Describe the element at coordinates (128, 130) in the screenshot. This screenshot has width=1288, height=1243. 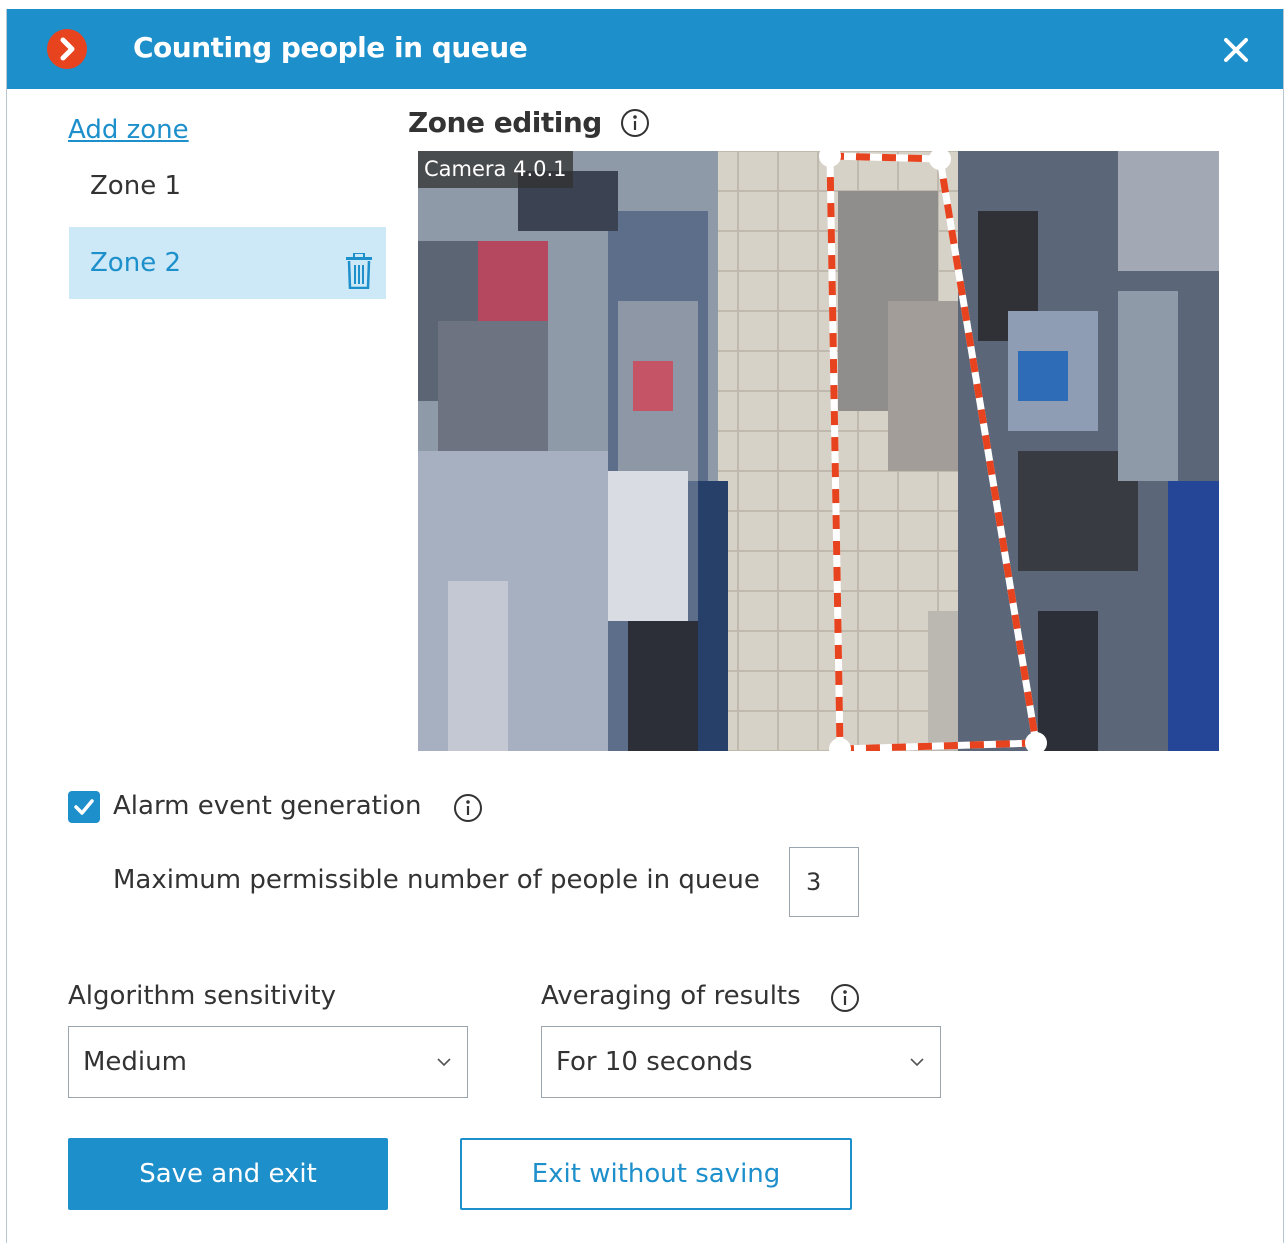
I see `add-zone-link: Add zone` at that location.